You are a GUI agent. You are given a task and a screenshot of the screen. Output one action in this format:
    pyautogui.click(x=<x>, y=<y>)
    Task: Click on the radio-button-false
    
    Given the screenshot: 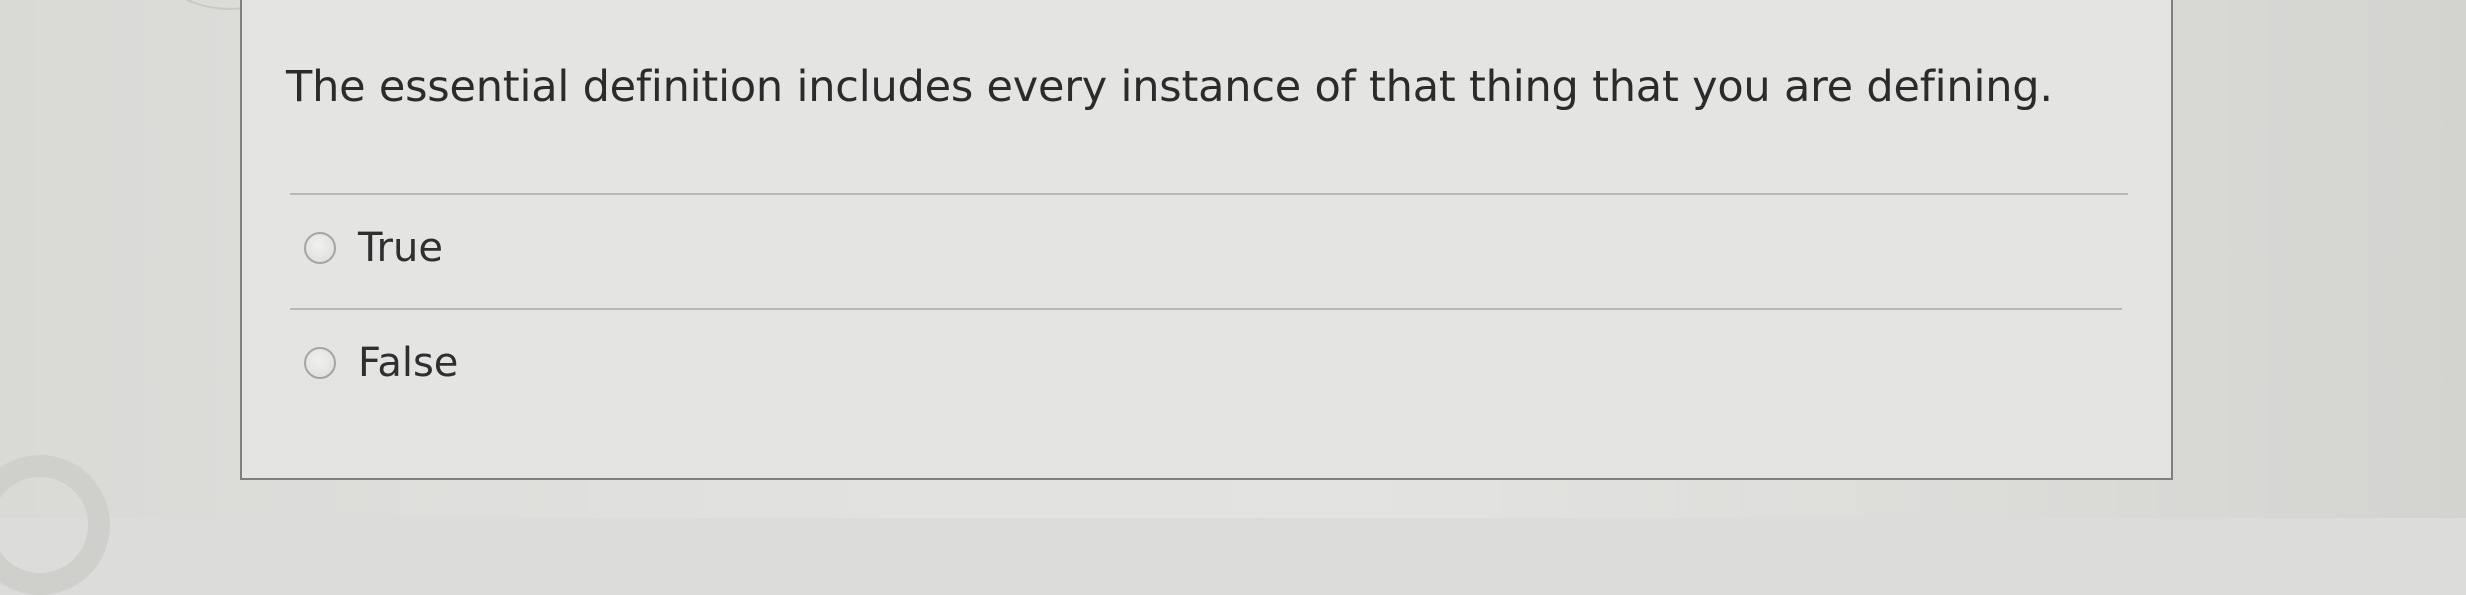 What is the action you would take?
    pyautogui.click(x=320, y=363)
    